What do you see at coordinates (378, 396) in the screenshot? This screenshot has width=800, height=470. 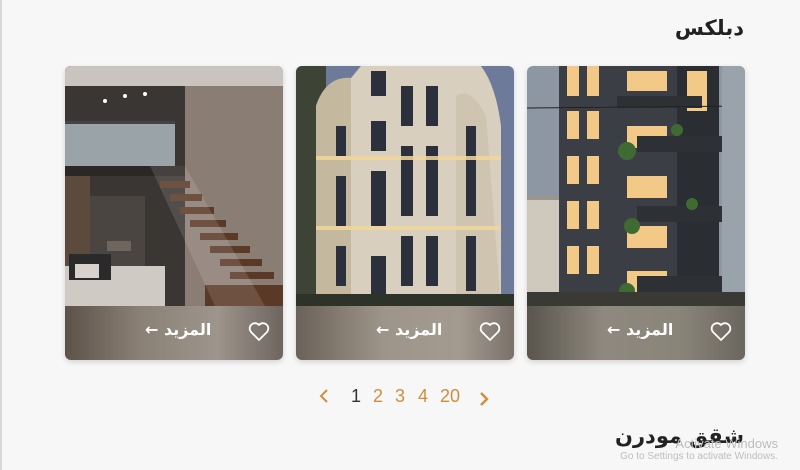 I see `page-link-2: 2` at bounding box center [378, 396].